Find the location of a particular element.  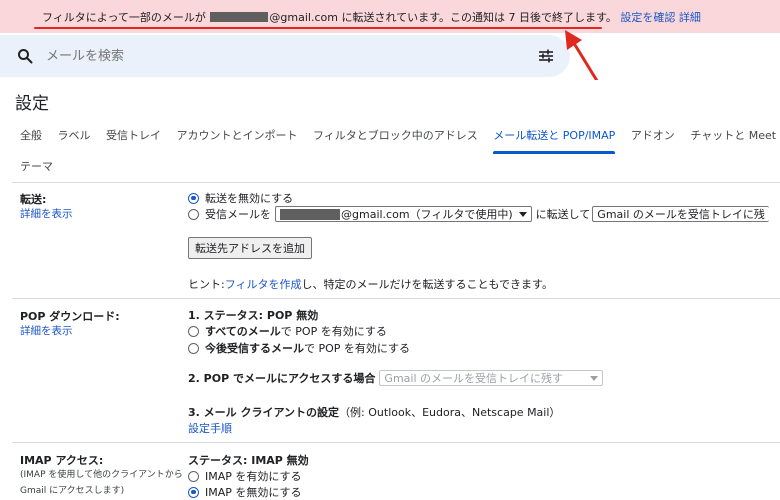

setup-instructions-link: 設定手順 is located at coordinates (210, 428).